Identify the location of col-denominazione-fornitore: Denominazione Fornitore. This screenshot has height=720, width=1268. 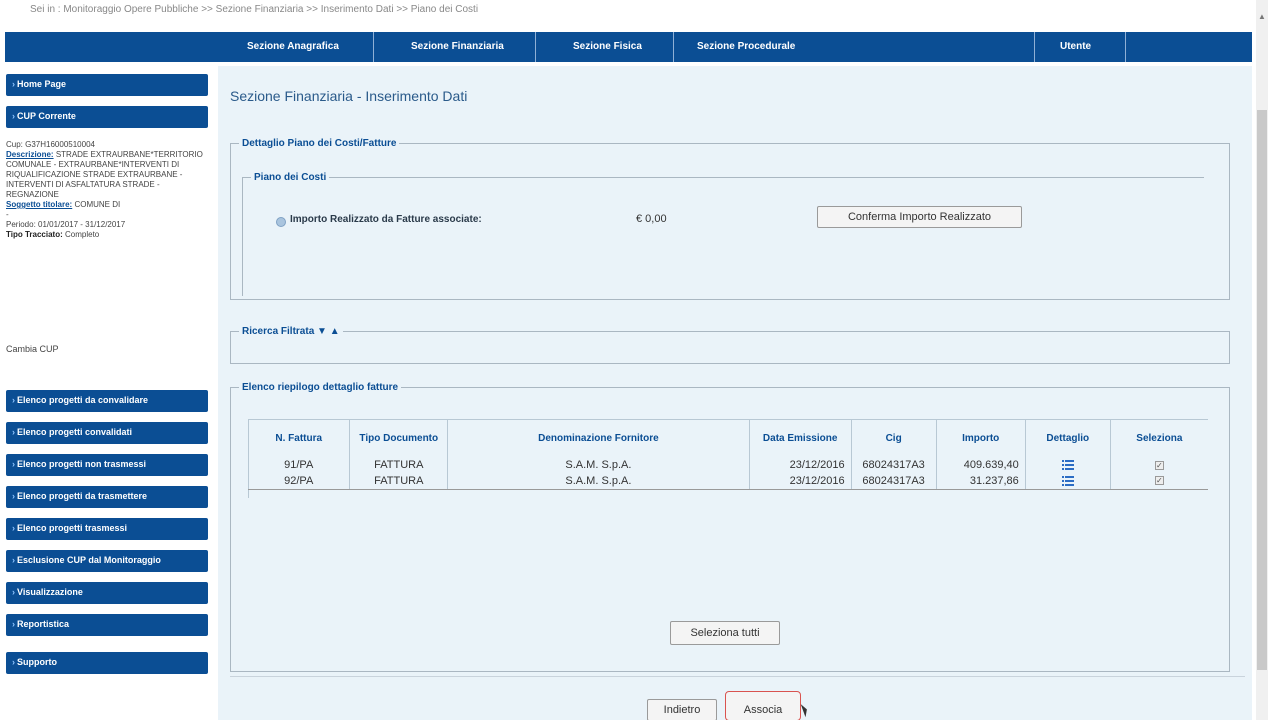
(598, 438).